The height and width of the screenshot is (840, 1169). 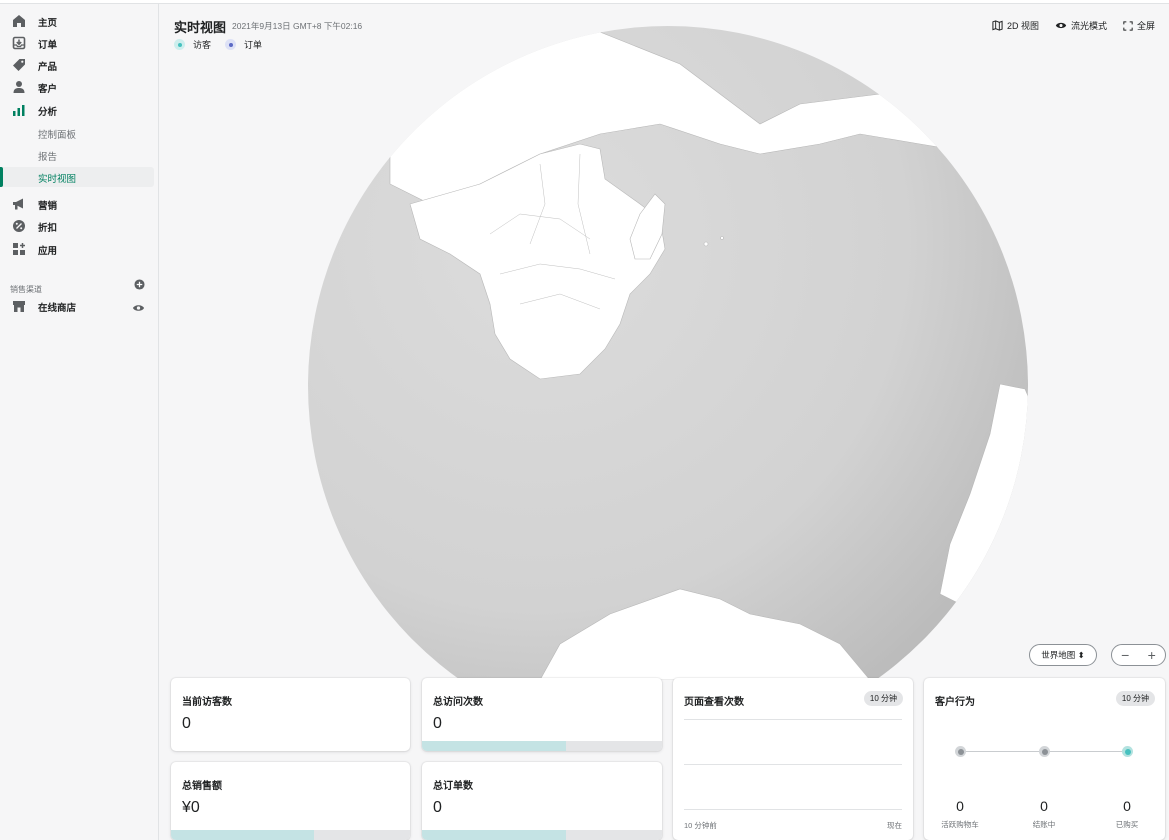 I want to click on analytics-icon, so click(x=19, y=110).